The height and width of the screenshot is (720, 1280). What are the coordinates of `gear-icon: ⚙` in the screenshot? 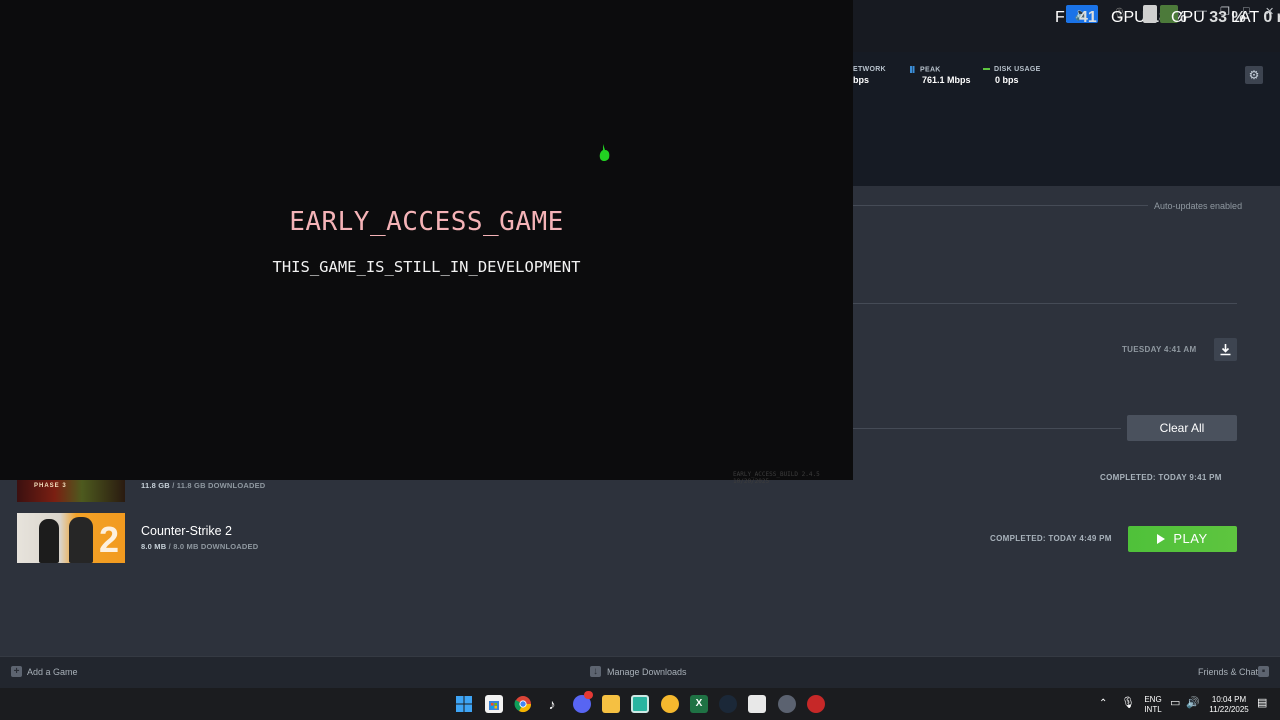 It's located at (1254, 75).